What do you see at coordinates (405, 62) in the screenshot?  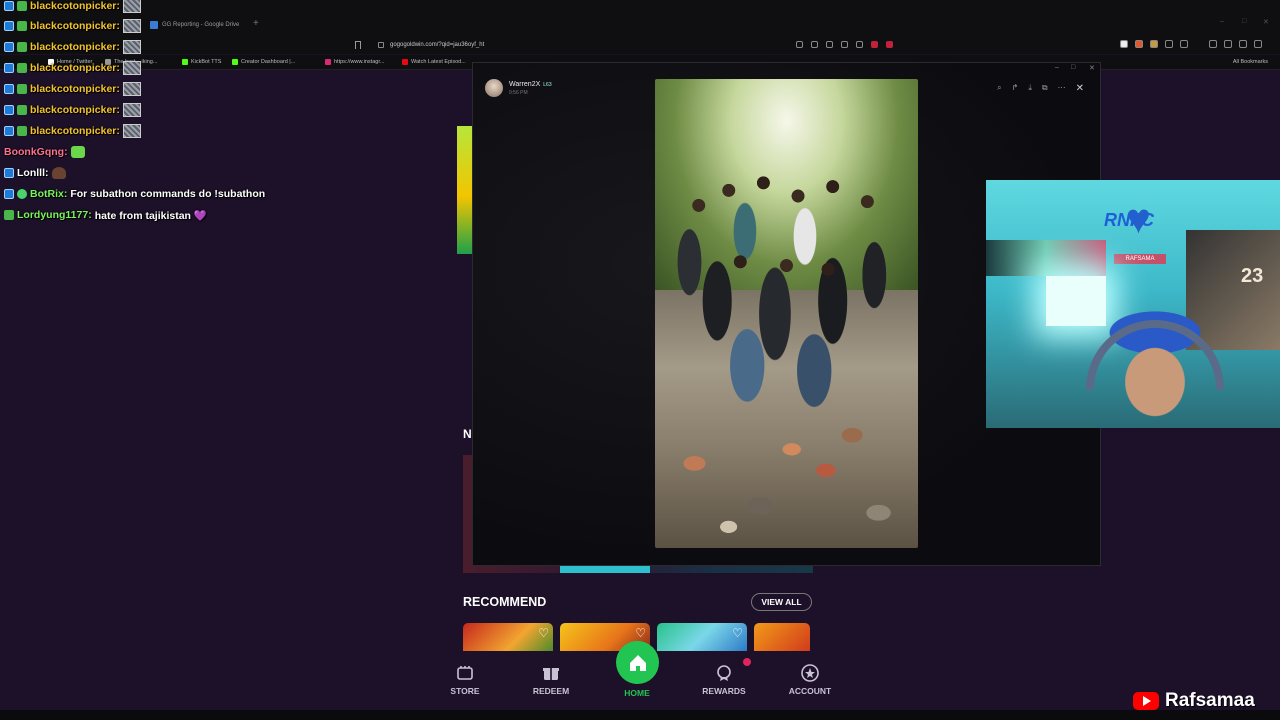 I see `play-icon` at bounding box center [405, 62].